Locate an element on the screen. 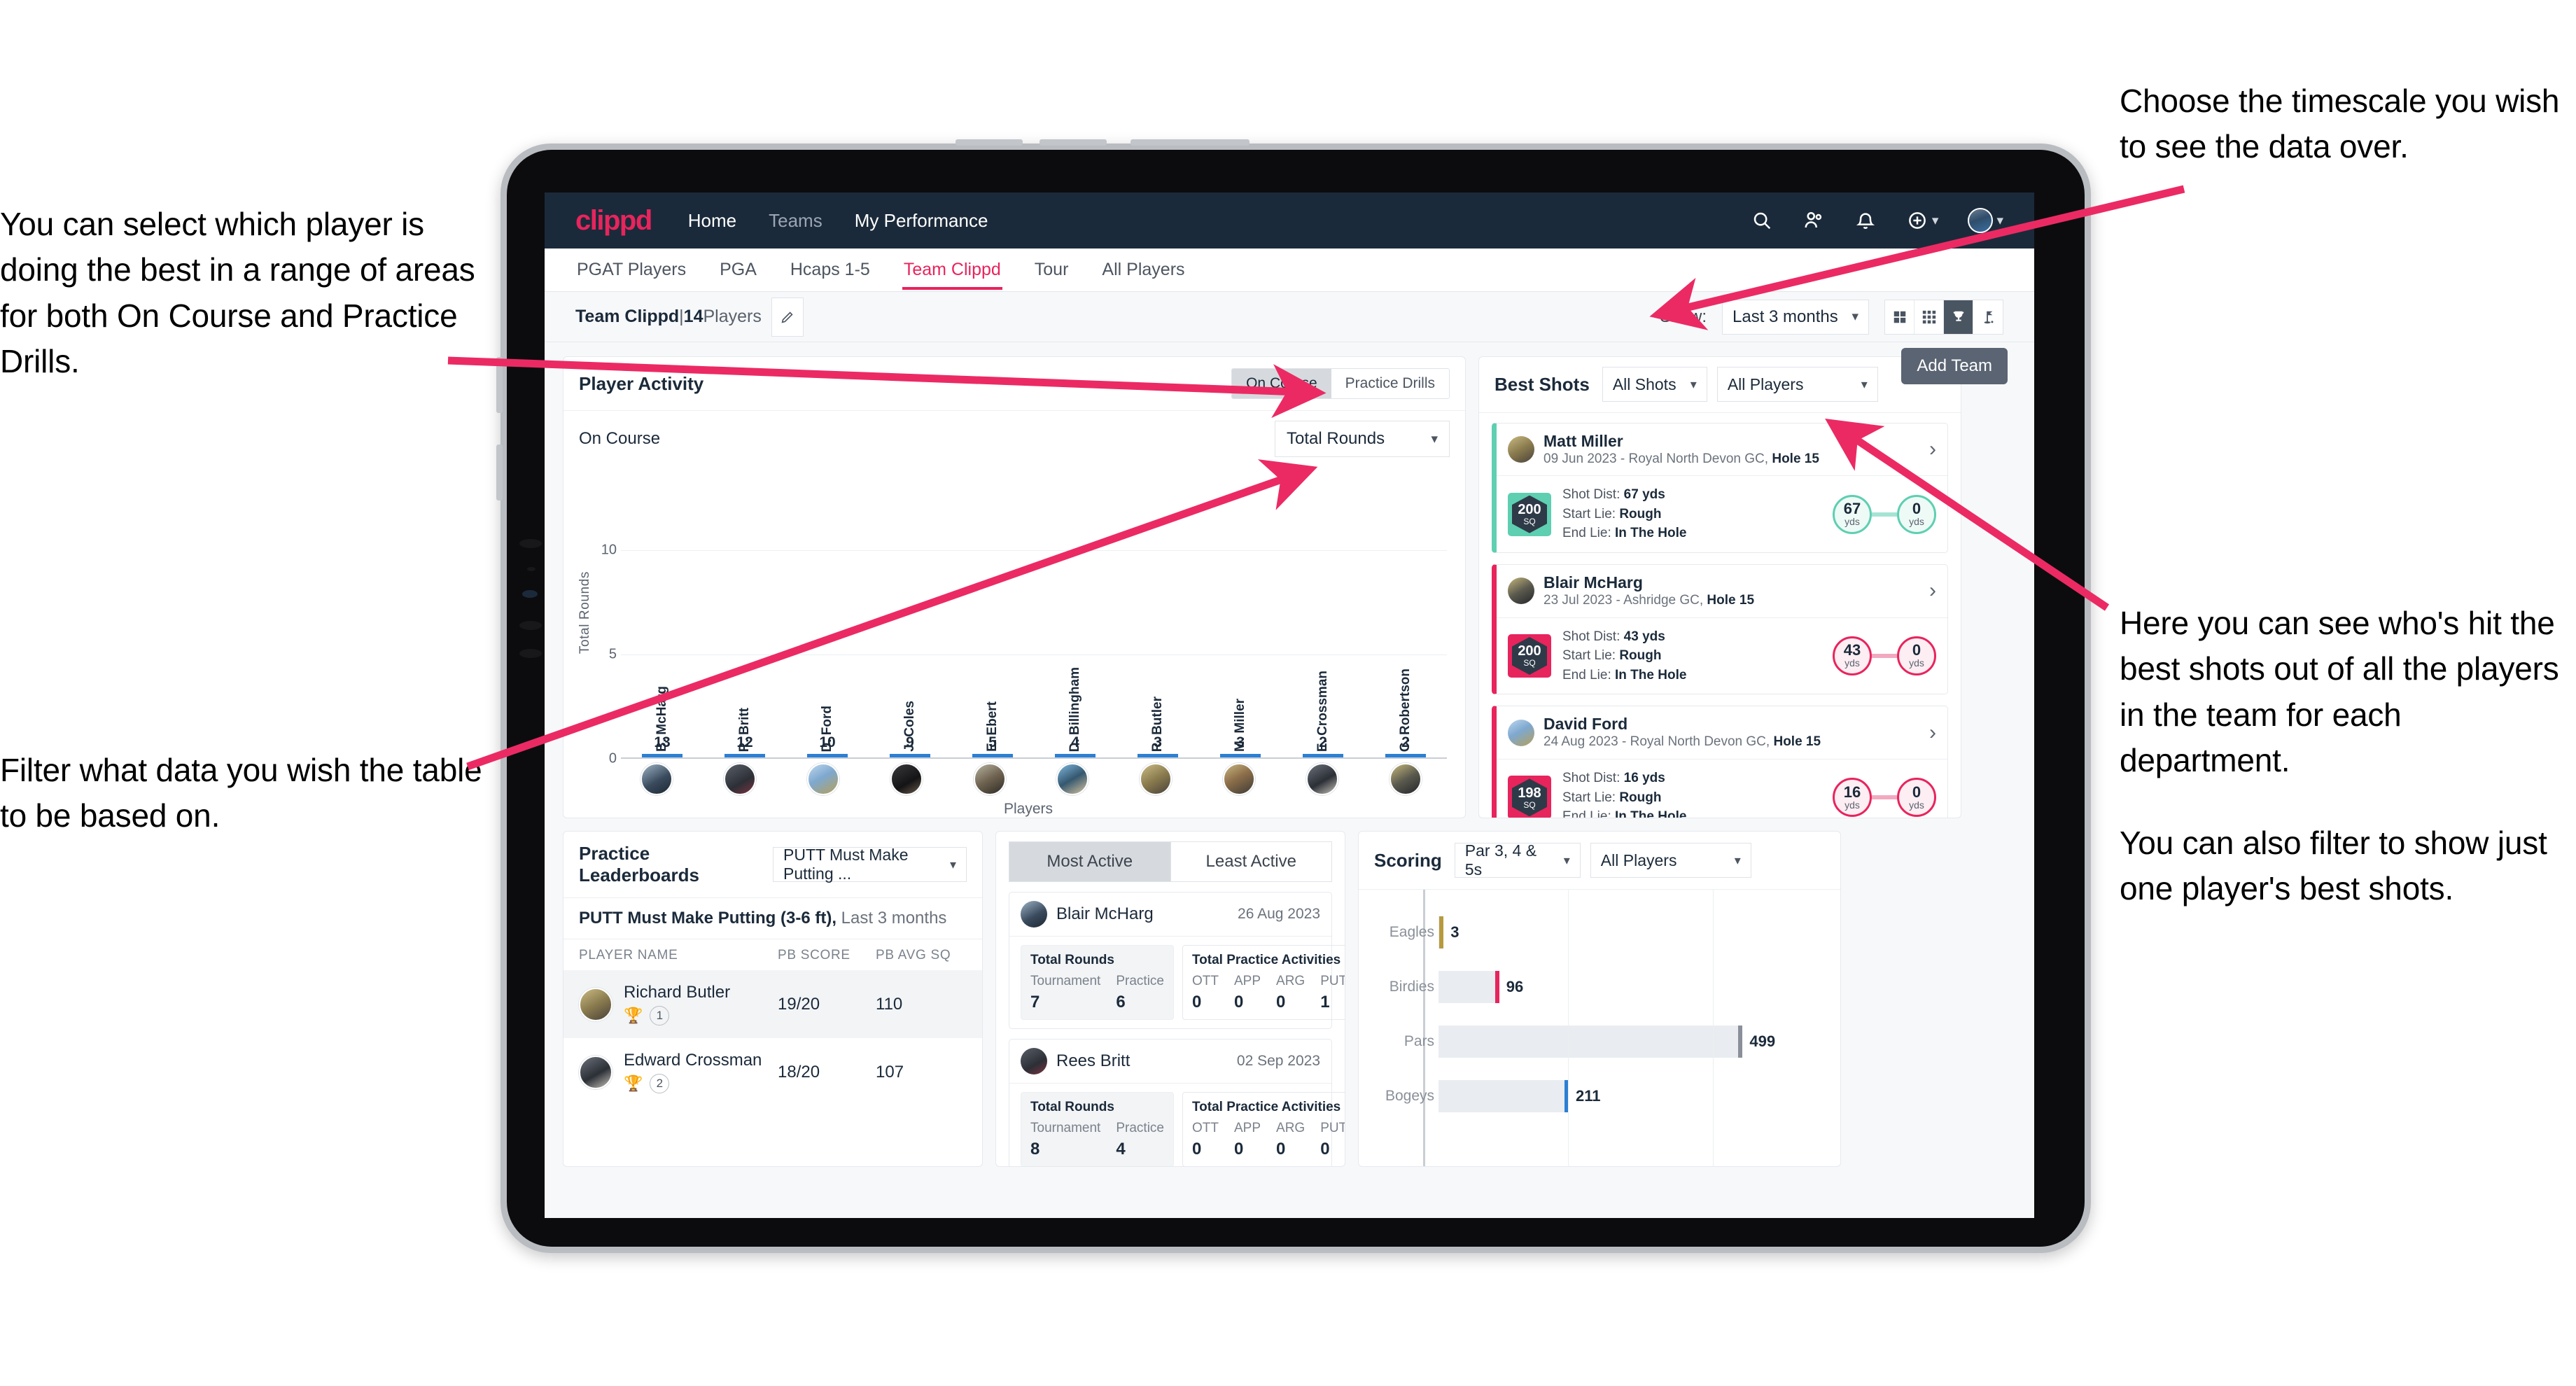 This screenshot has width=2576, height=1386. bar-group: 2 C. Robertson is located at coordinates (1405, 712).